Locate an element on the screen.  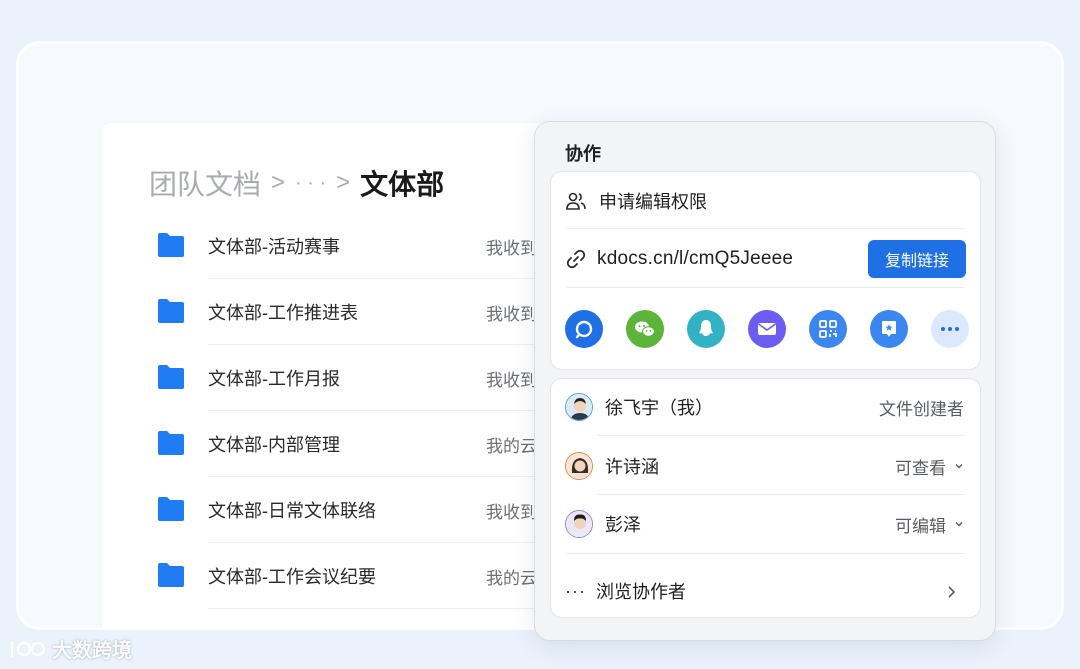
mail-icon is located at coordinates (767, 329).